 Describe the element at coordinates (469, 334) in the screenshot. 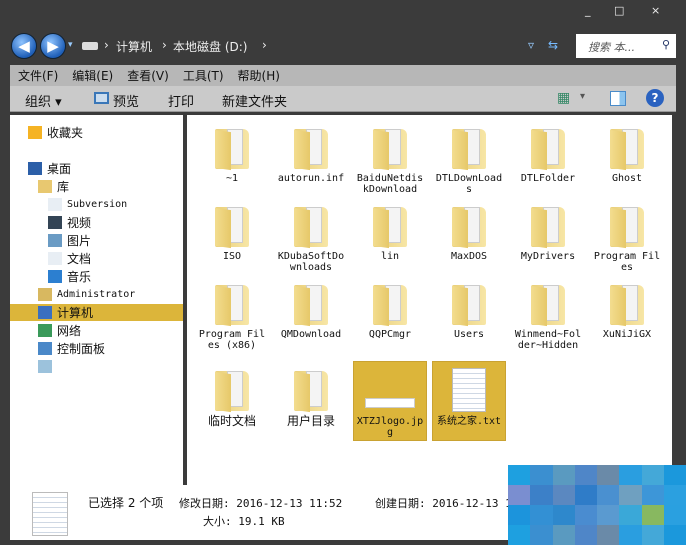

I see `file-name: Users` at that location.